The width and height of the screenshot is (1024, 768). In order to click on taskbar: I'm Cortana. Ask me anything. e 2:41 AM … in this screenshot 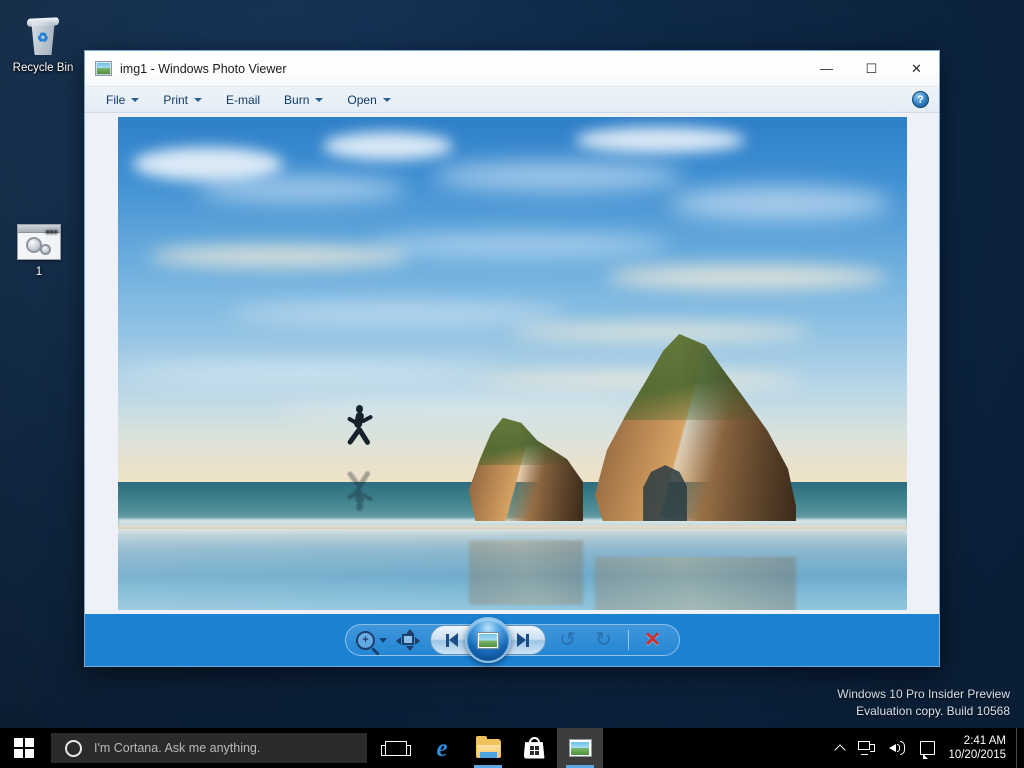, I will do `click(512, 748)`.